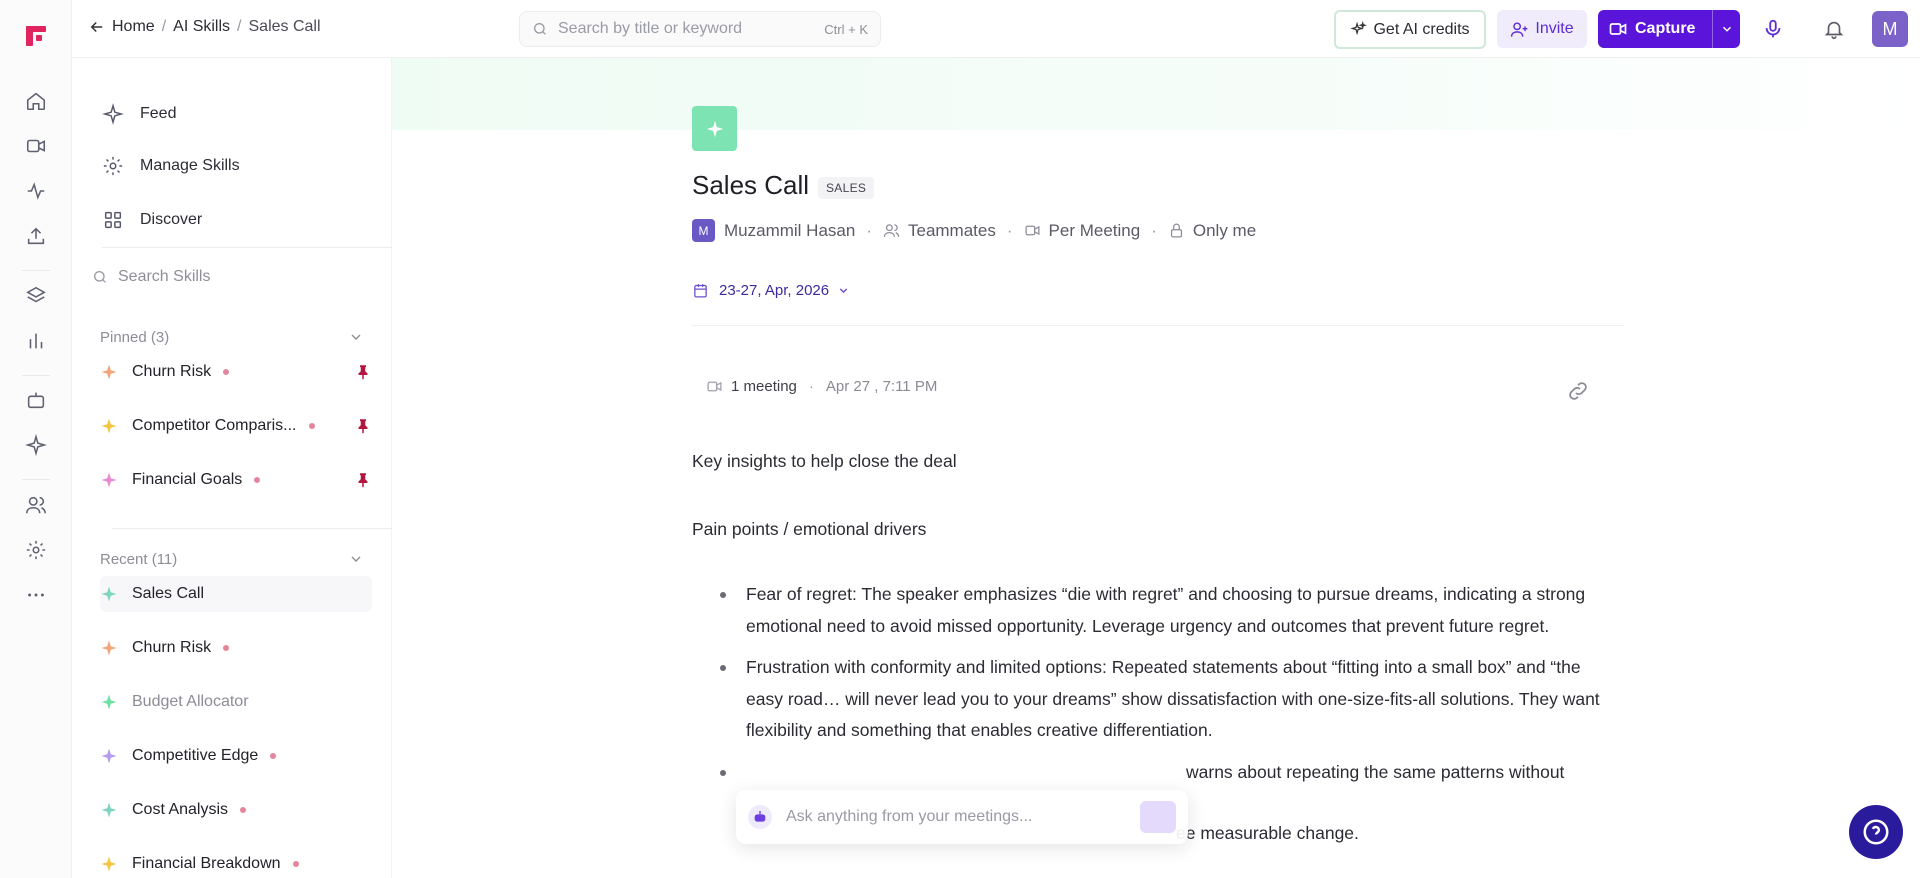 Image resolution: width=1920 pixels, height=878 pixels. What do you see at coordinates (133, 27) in the screenshot?
I see `breadcrumb-home: Home` at bounding box center [133, 27].